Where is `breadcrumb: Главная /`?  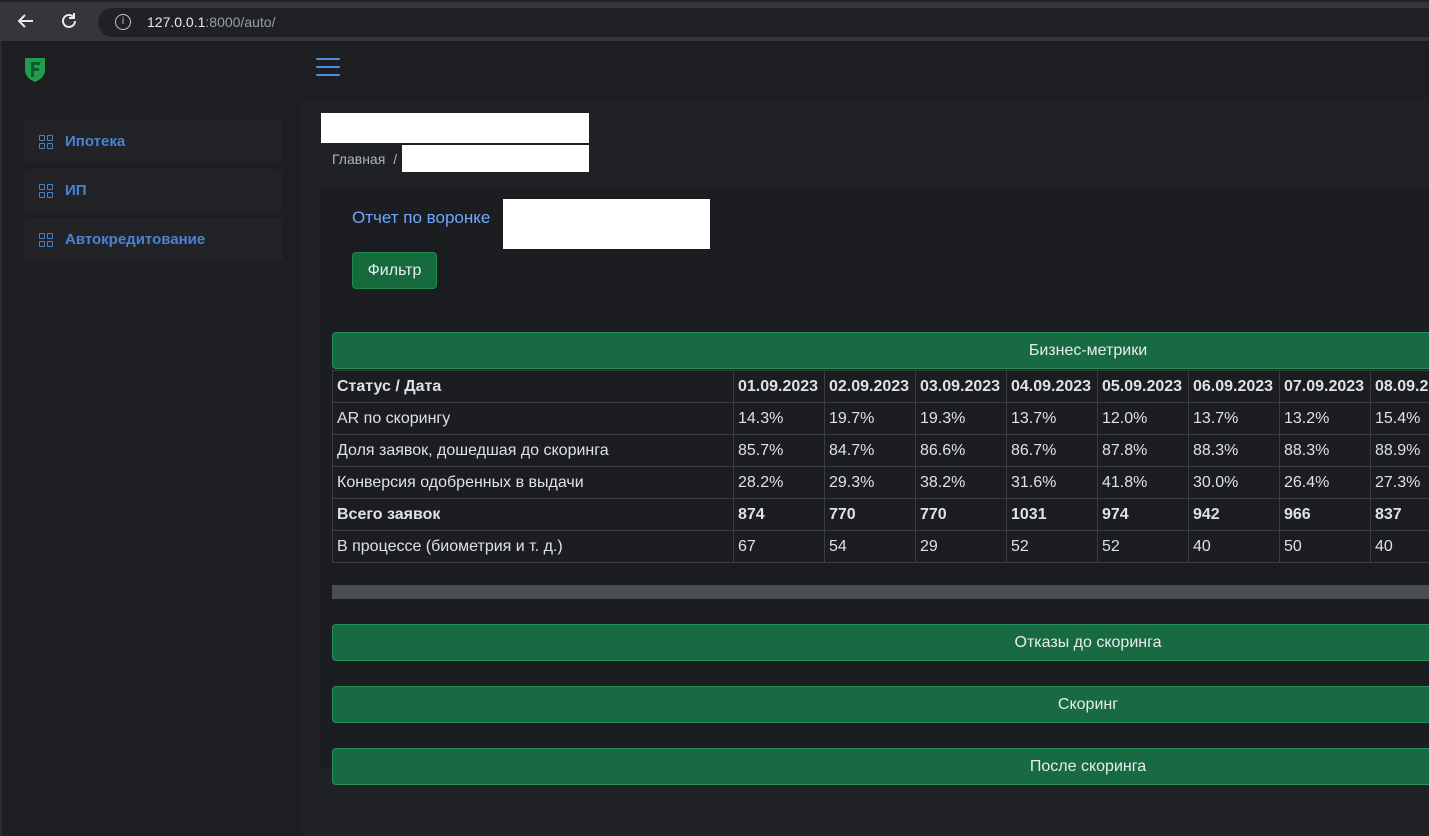 breadcrumb: Главная / is located at coordinates (364, 159).